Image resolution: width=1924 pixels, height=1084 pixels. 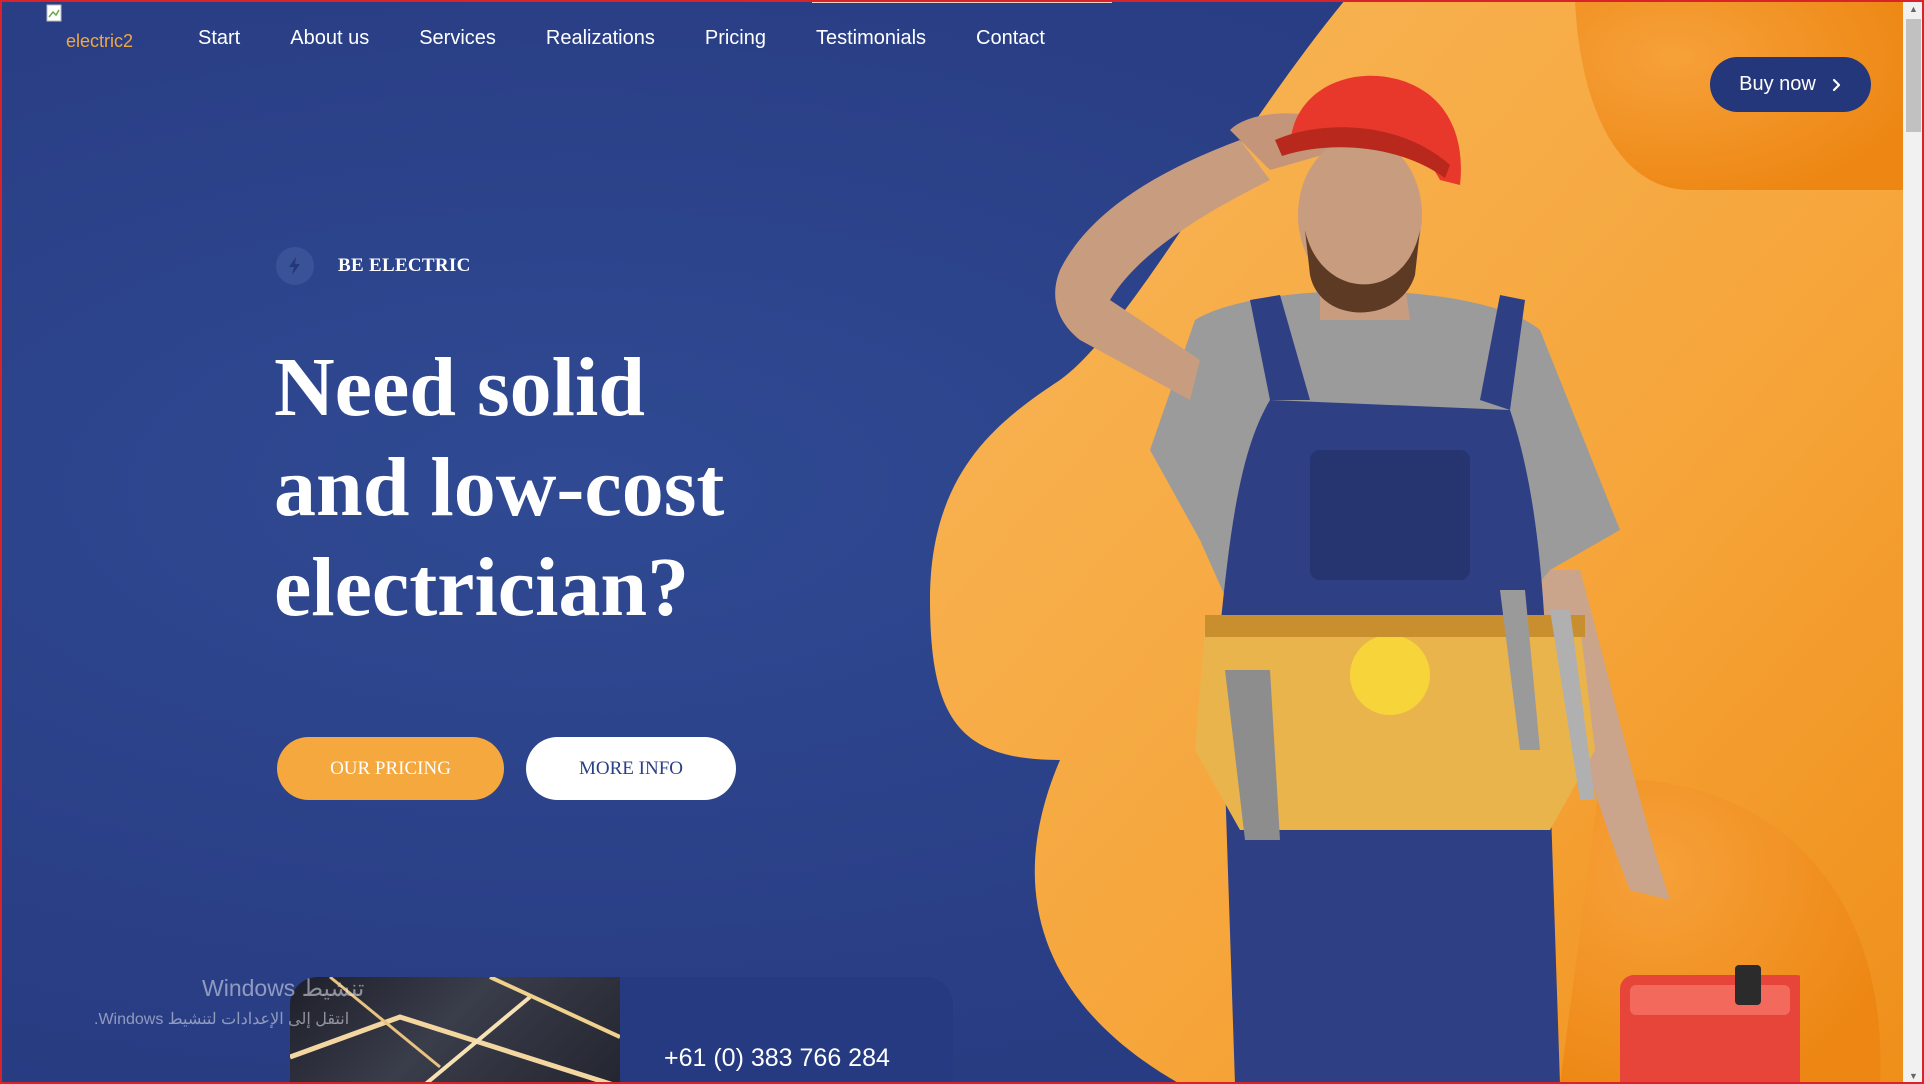 What do you see at coordinates (631, 768) in the screenshot?
I see `more-info-button: MORE INFO` at bounding box center [631, 768].